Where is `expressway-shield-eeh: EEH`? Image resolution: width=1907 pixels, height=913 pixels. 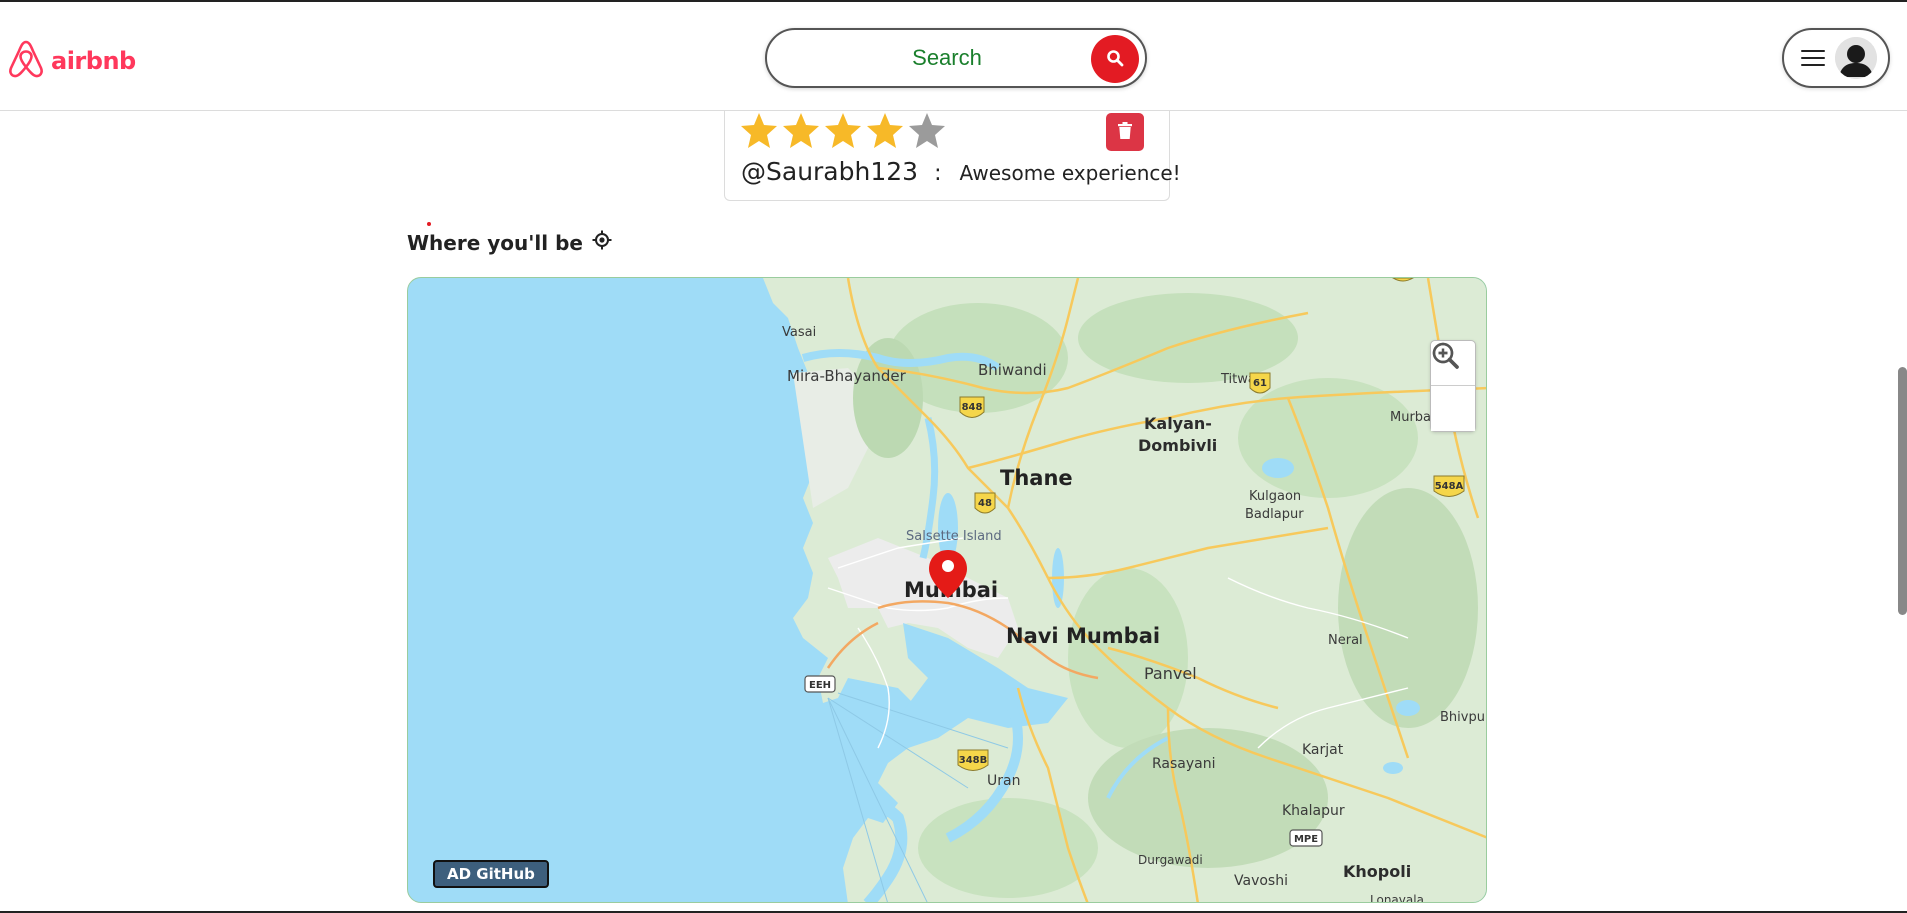 expressway-shield-eeh: EEH is located at coordinates (820, 684).